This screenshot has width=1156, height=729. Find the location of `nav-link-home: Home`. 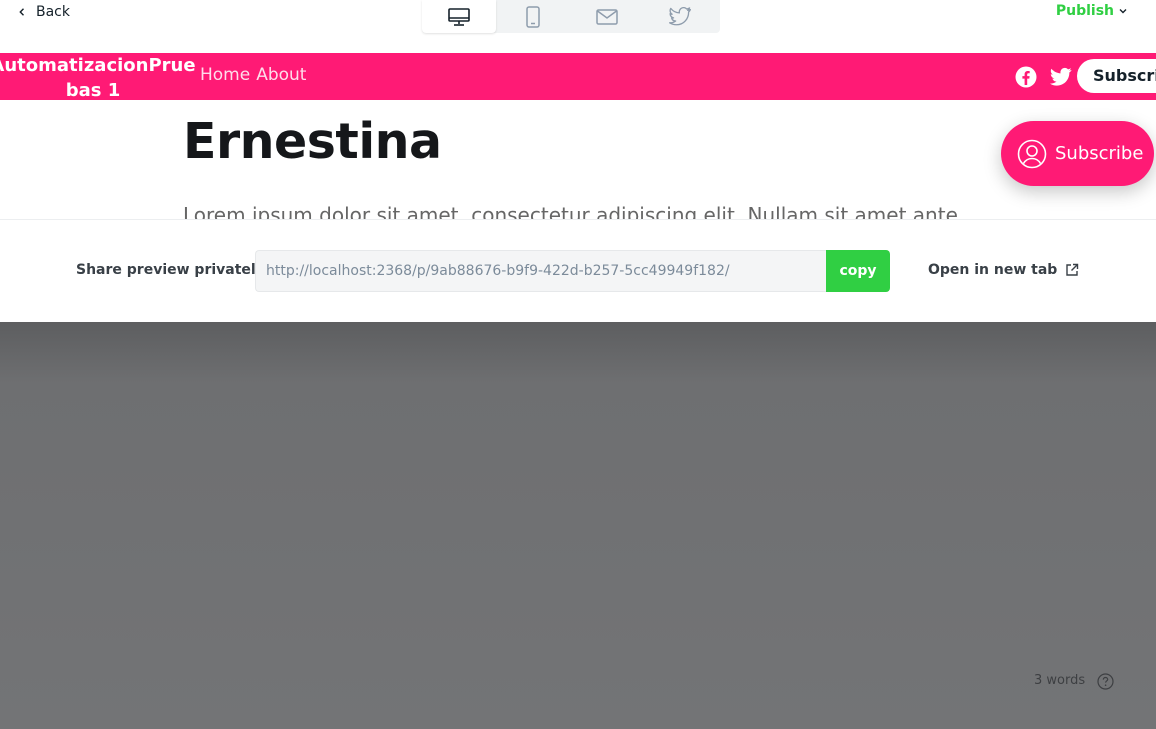

nav-link-home: Home is located at coordinates (225, 75).